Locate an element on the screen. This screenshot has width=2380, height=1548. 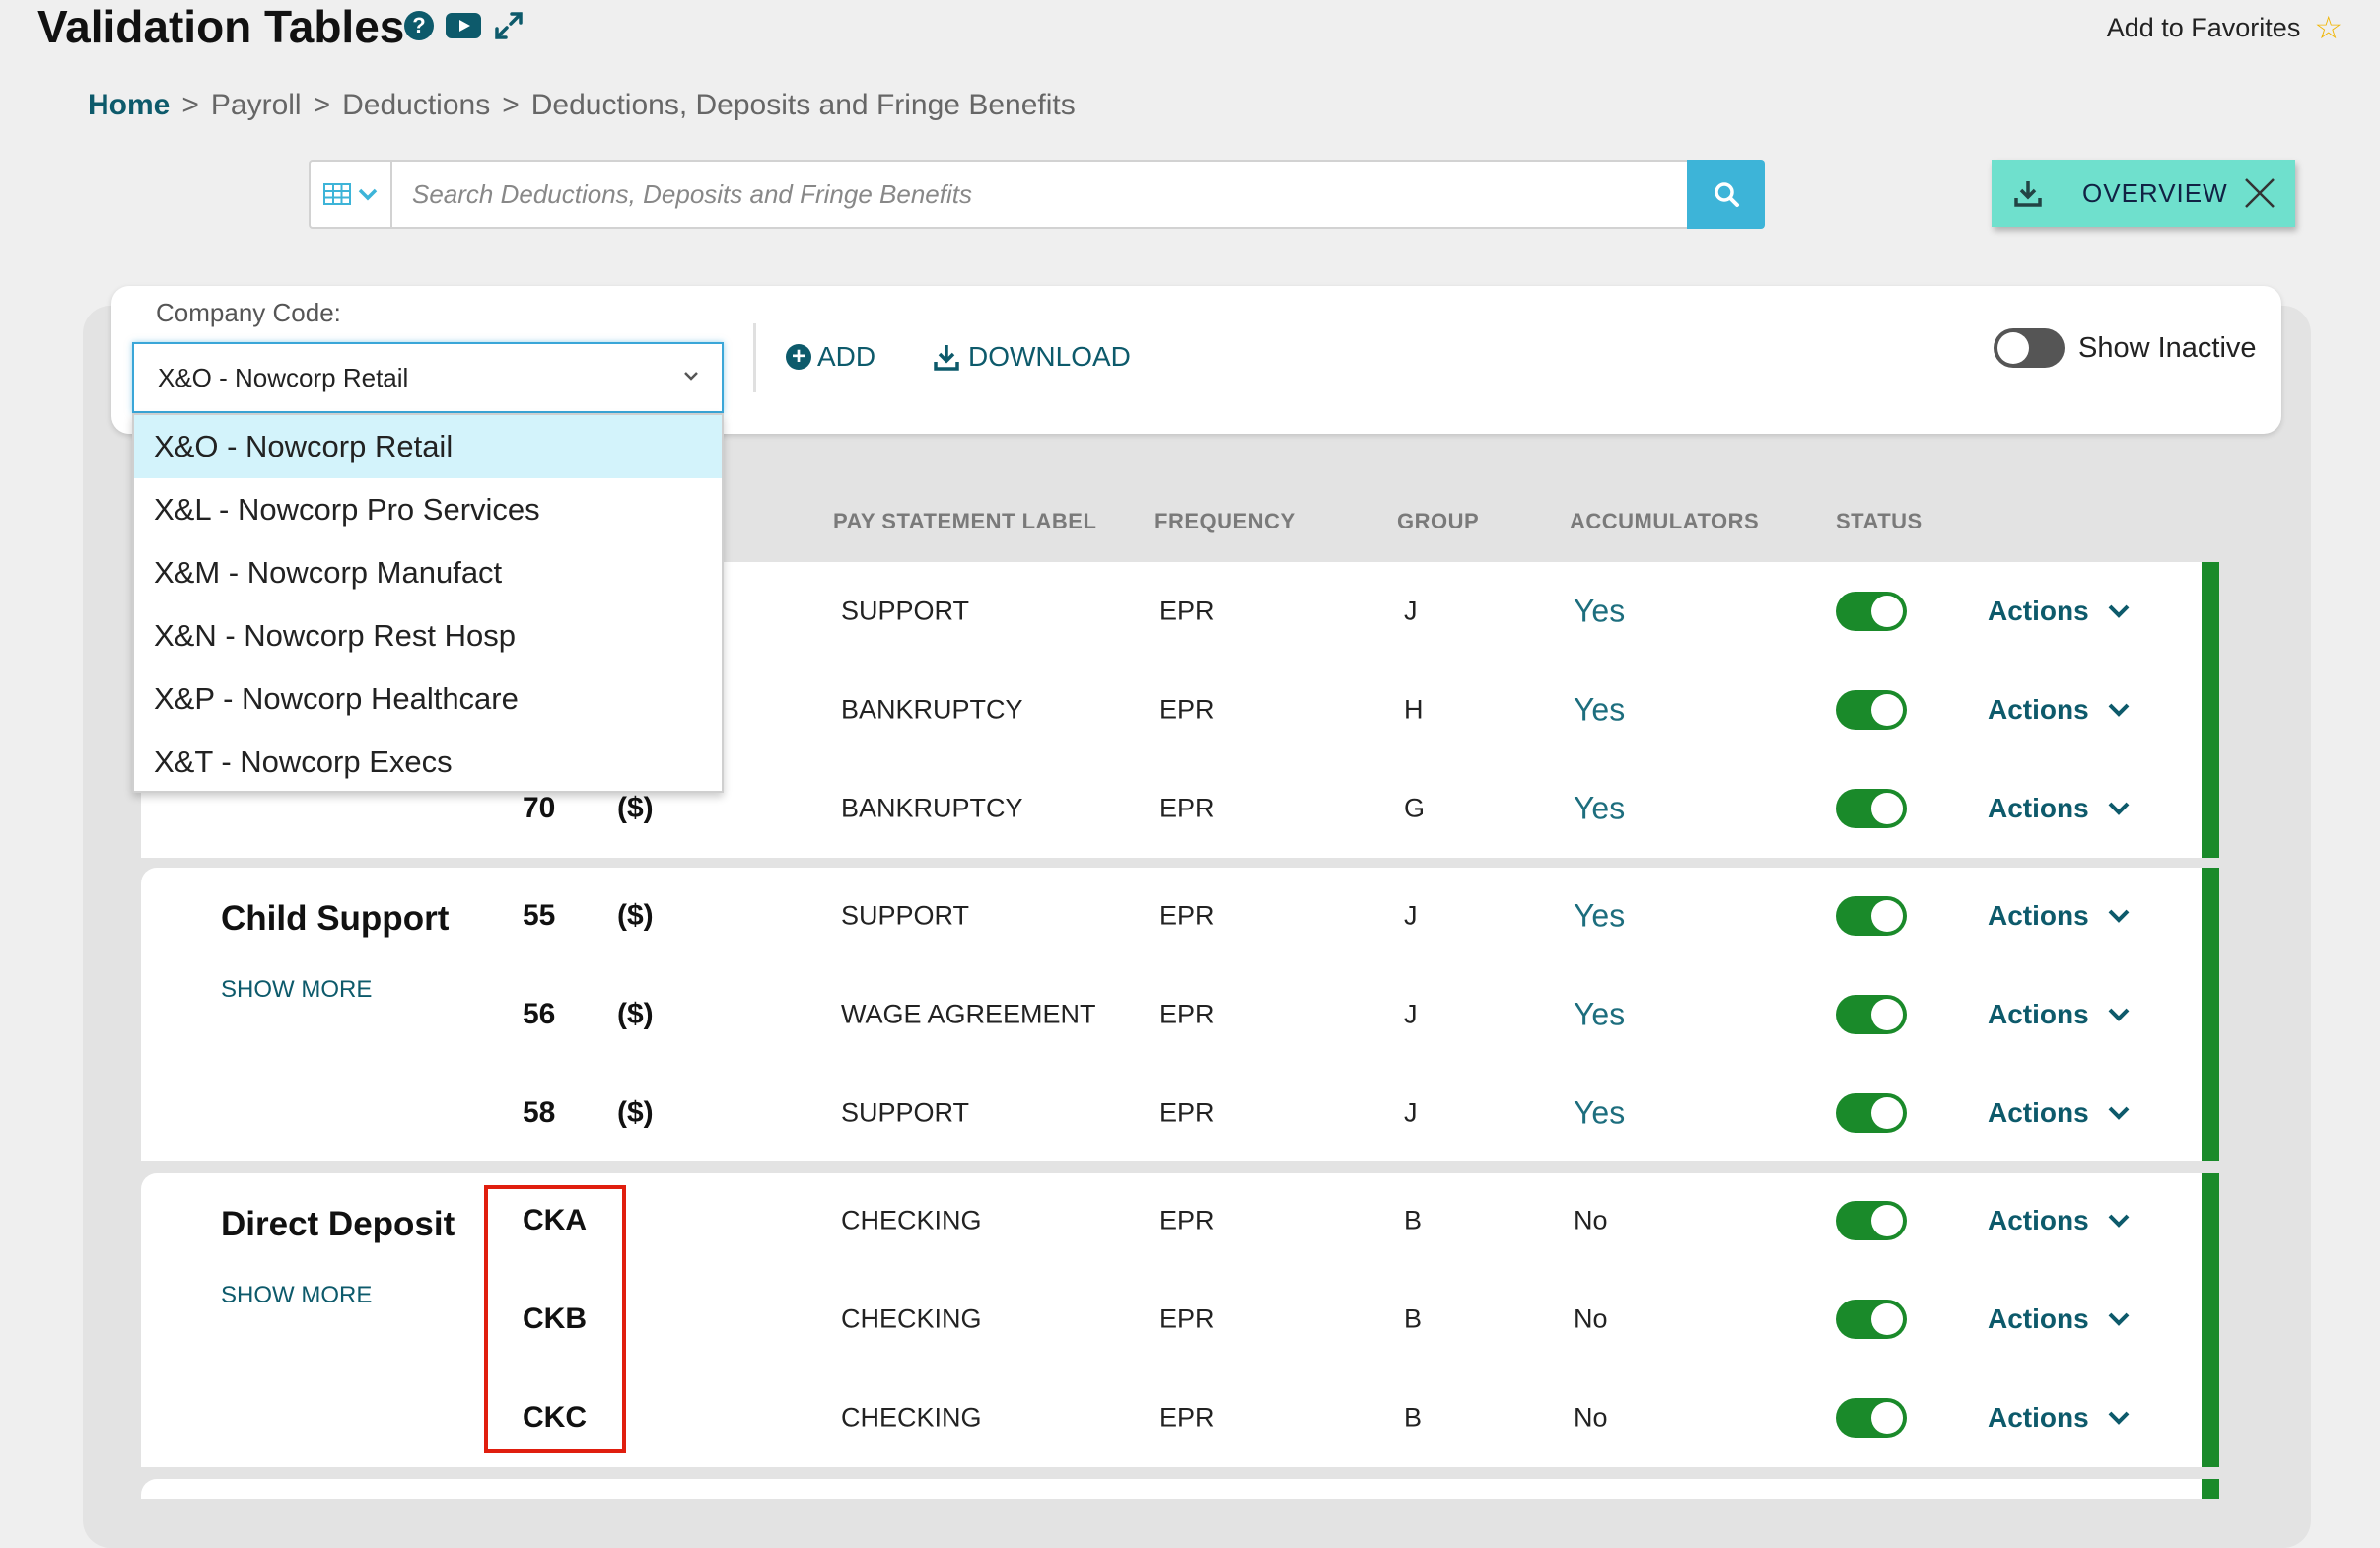
company-code-select: X&O - Nowcorp Retail is located at coordinates (428, 378).